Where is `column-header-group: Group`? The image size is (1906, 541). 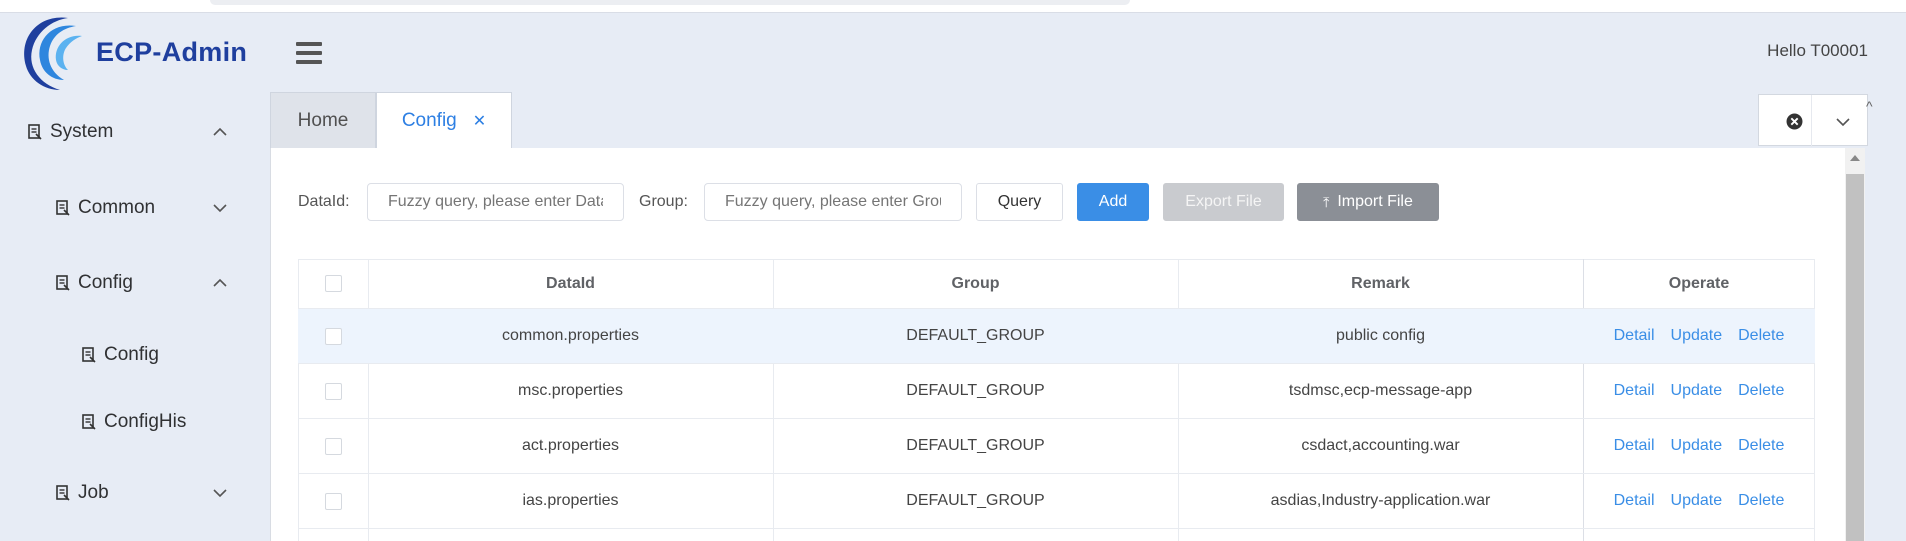
column-header-group: Group is located at coordinates (975, 283).